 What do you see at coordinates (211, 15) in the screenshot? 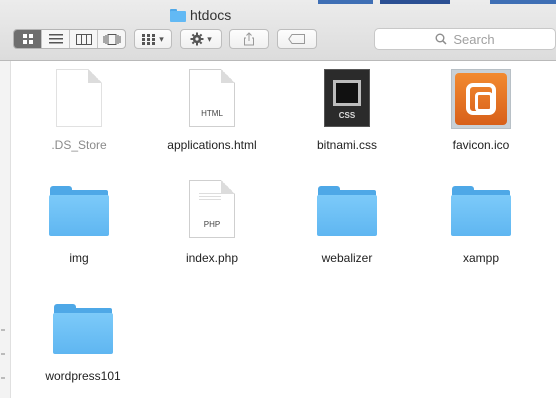
I see `window-title-text: htdocs` at bounding box center [211, 15].